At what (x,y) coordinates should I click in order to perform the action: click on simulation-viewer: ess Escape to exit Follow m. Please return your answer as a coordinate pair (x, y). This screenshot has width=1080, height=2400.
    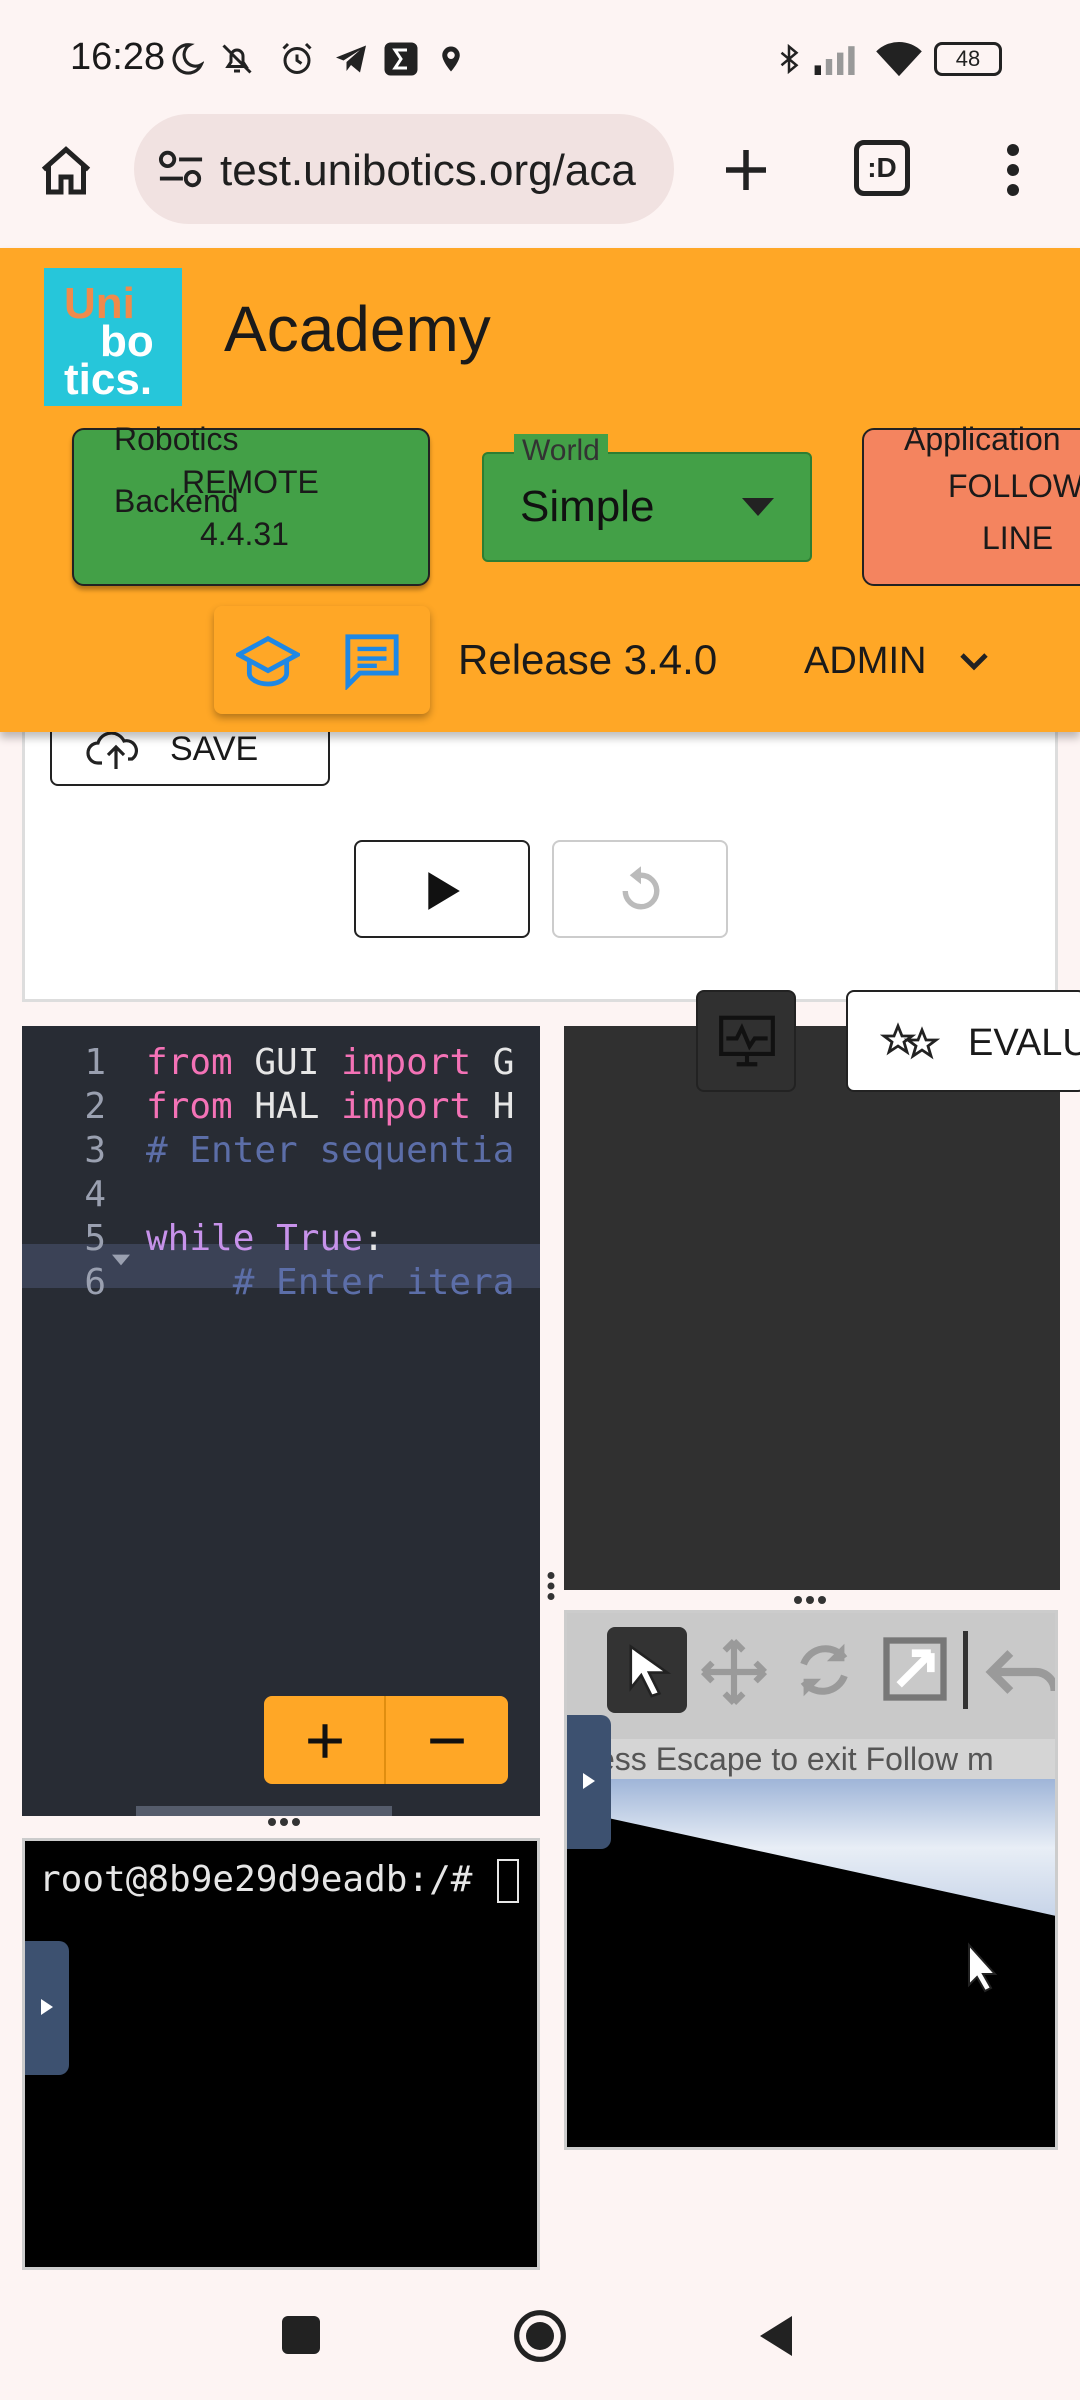
    Looking at the image, I should click on (811, 1880).